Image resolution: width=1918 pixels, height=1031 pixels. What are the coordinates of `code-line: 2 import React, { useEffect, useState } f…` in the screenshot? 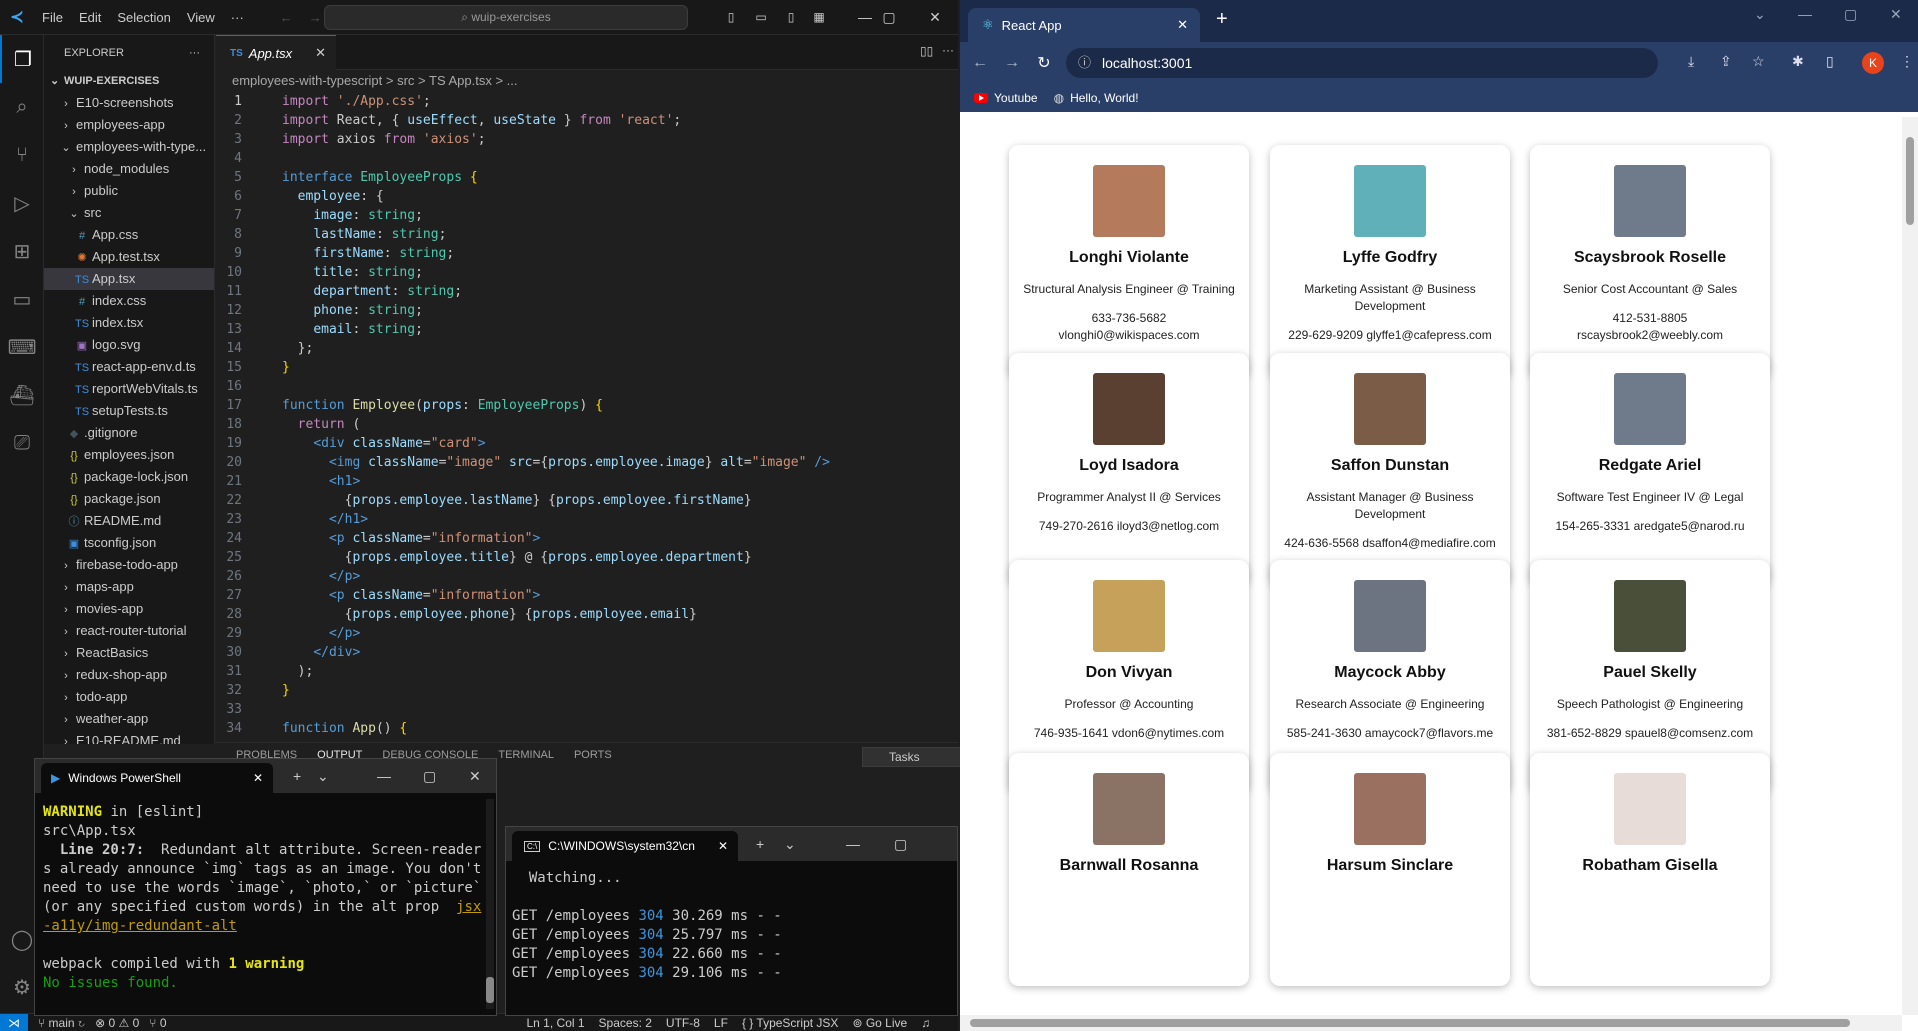 It's located at (587, 120).